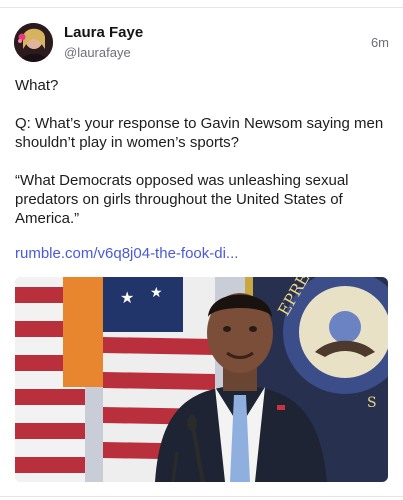 The width and height of the screenshot is (403, 500). I want to click on post-header: Laura Faye @laurafaye 6m, so click(201, 43).